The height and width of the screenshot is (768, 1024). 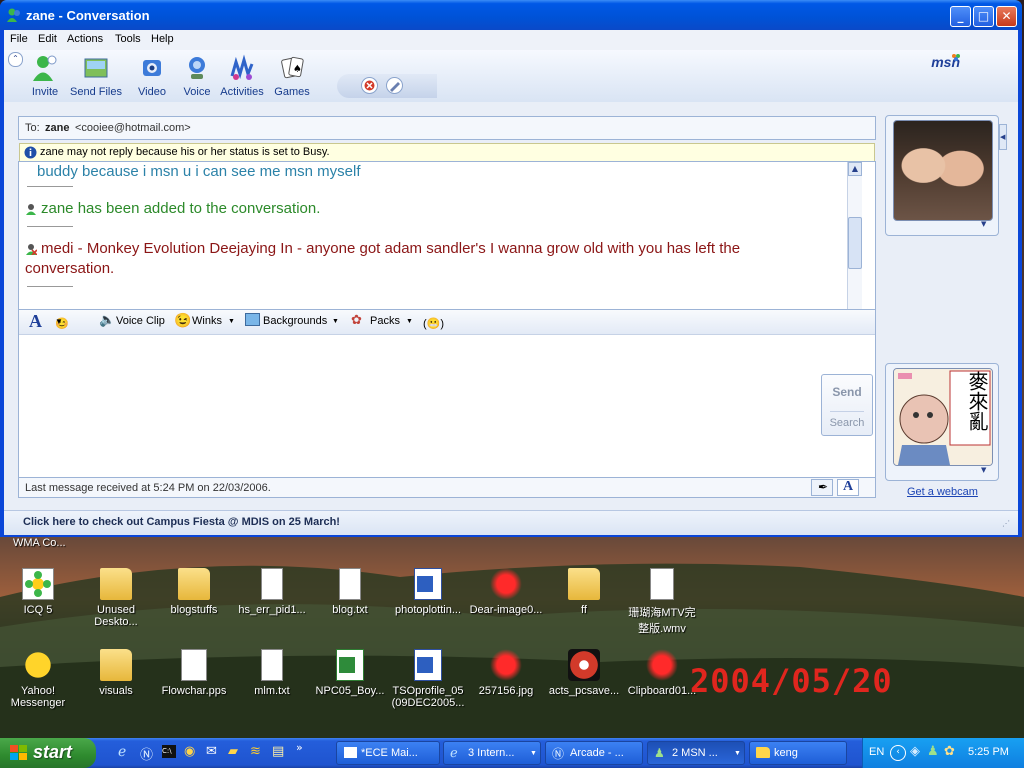 I want to click on title-bar: zane - Conversation _ □ ✕, so click(x=511, y=15).